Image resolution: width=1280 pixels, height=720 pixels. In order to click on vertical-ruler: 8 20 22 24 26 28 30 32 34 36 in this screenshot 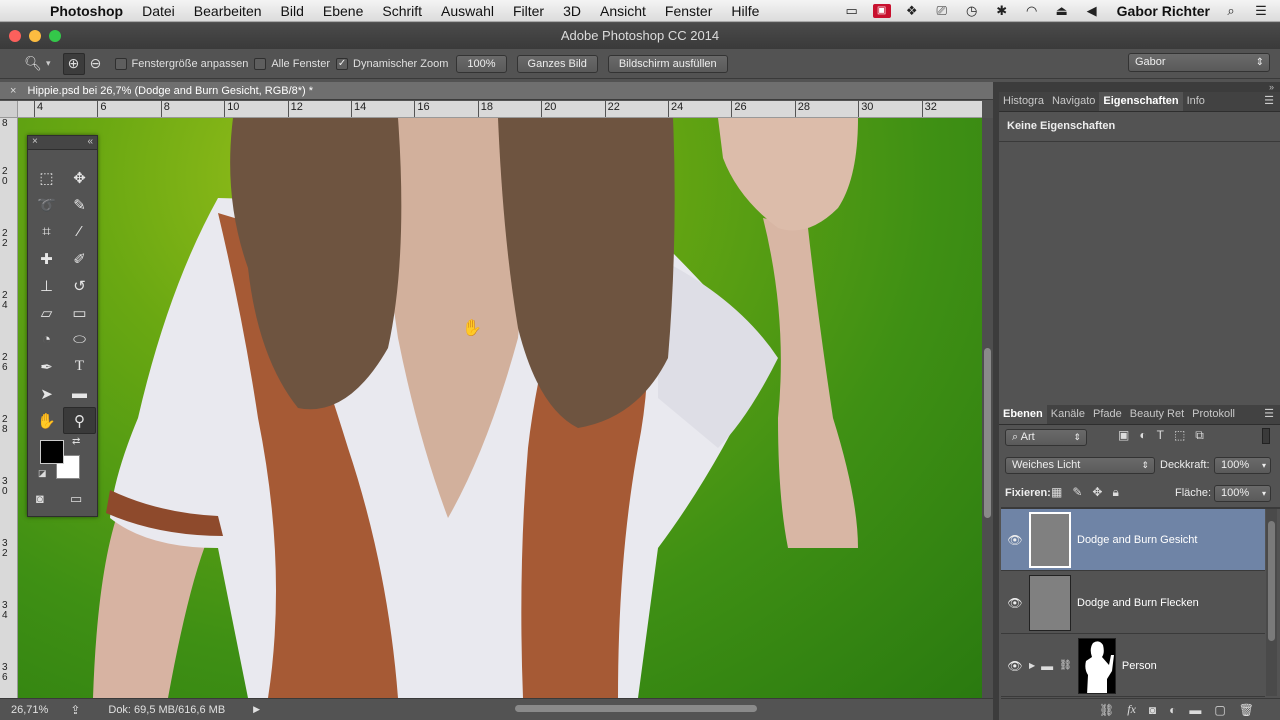, I will do `click(9, 399)`.